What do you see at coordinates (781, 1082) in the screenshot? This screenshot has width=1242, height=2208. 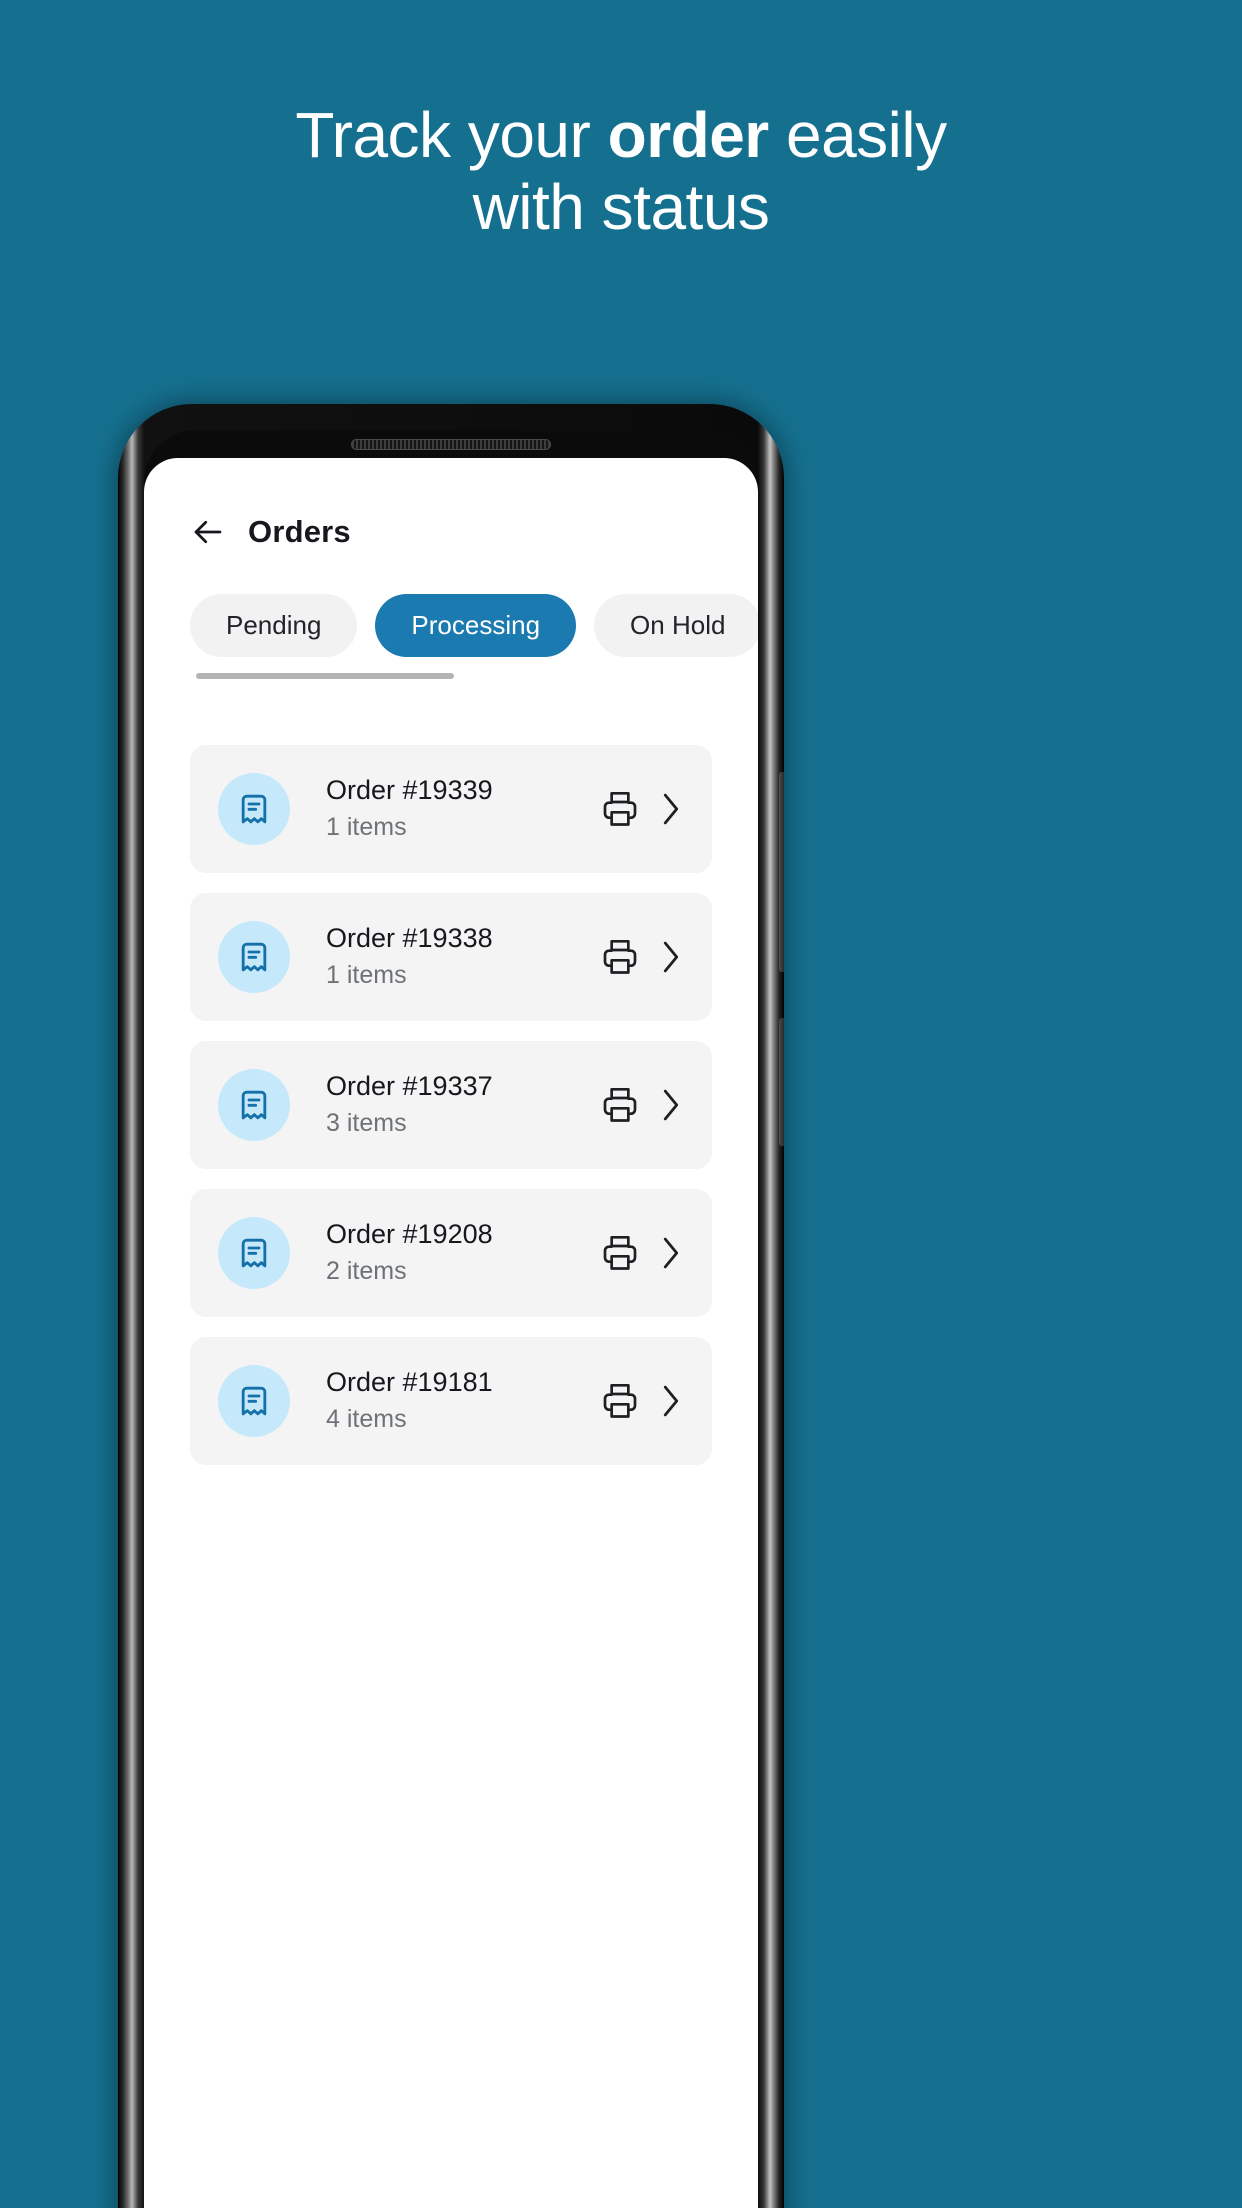 I see `power-button` at bounding box center [781, 1082].